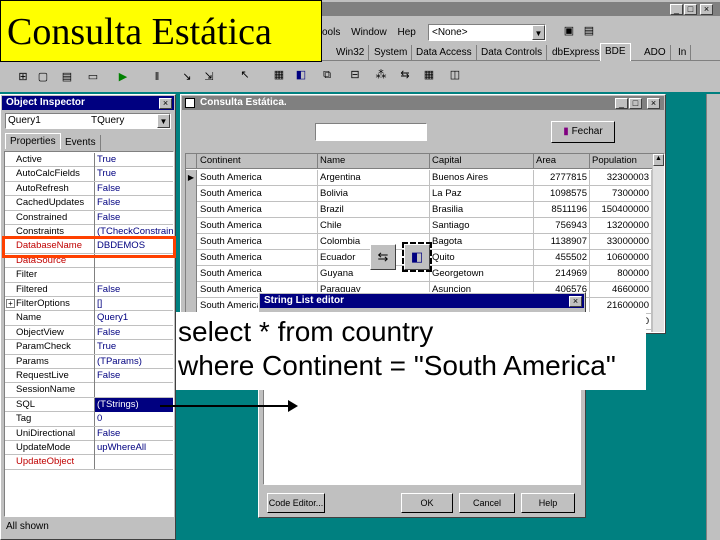 This screenshot has height=540, width=720. I want to click on session-component-icon: ⁂, so click(381, 75).